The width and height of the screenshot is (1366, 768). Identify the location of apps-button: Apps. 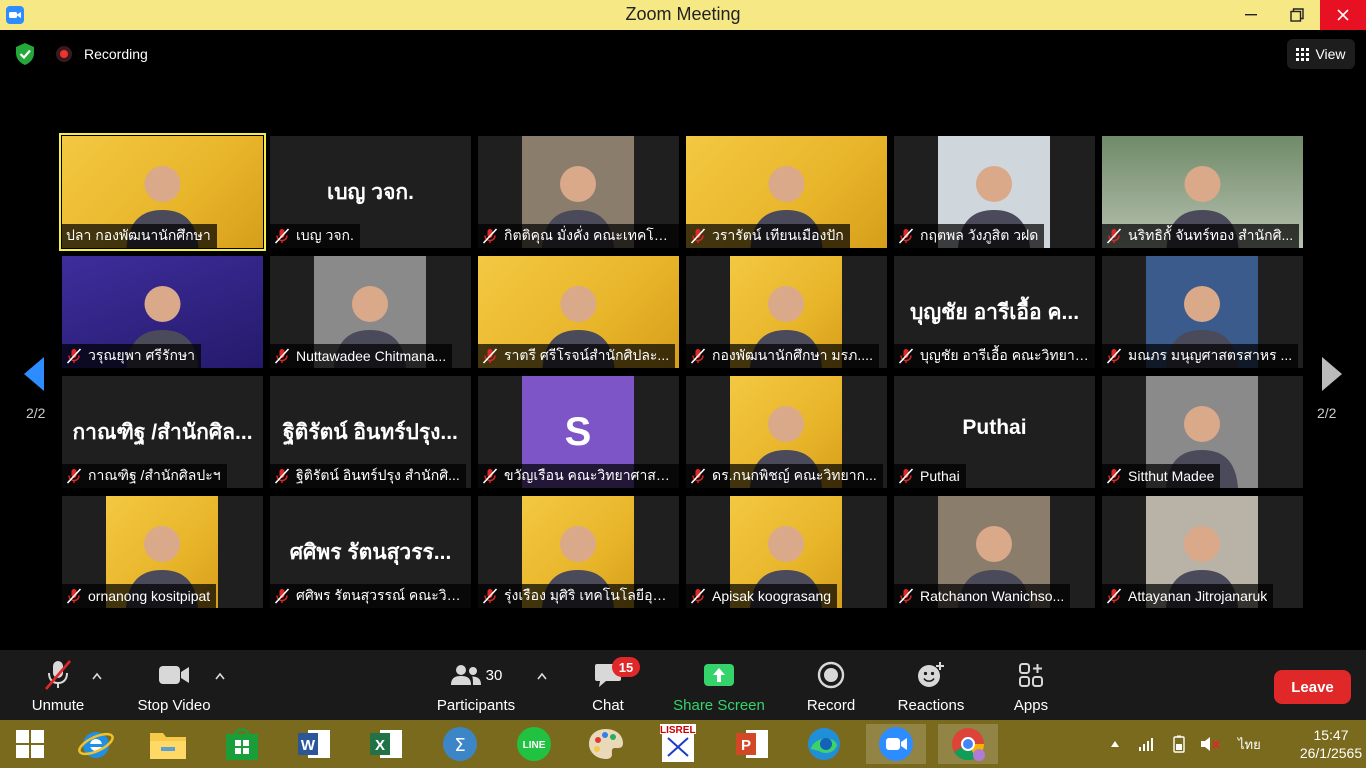
(1031, 687).